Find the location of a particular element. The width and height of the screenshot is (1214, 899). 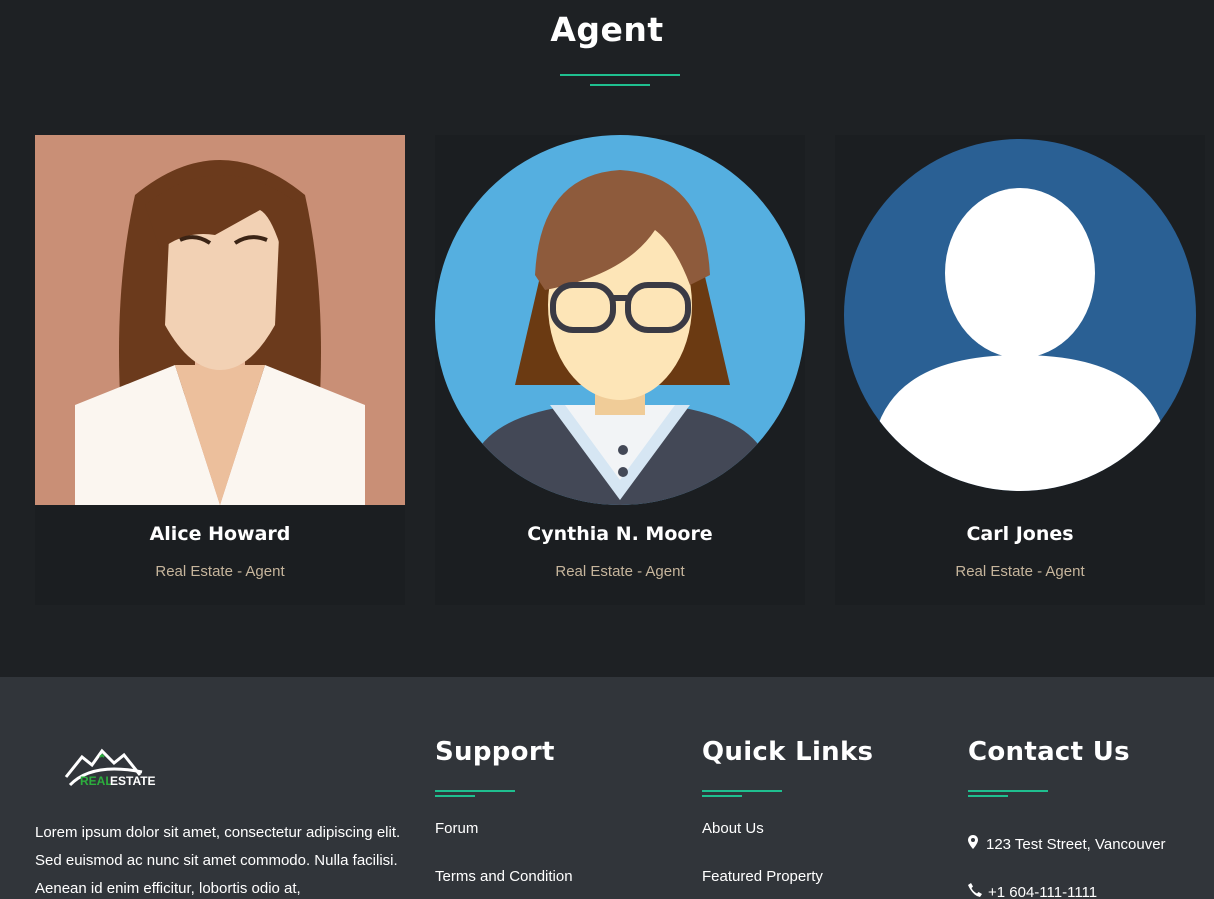

quick-links-heading: Quick Links is located at coordinates (788, 752).